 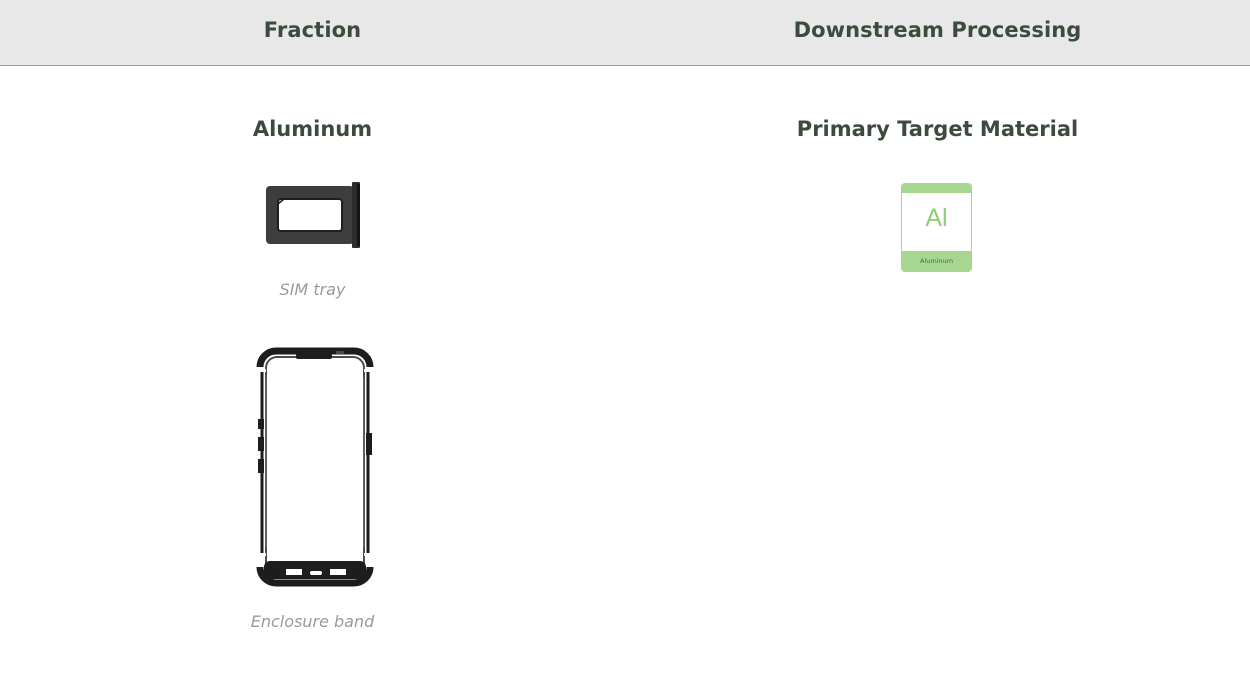 What do you see at coordinates (937, 129) in the screenshot?
I see `processing-title: Primary Target Material` at bounding box center [937, 129].